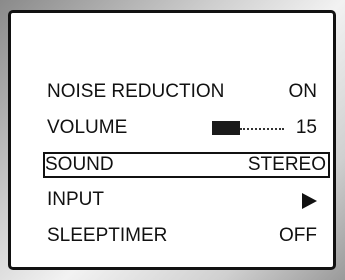 This screenshot has width=345, height=280. What do you see at coordinates (286, 164) in the screenshot?
I see `sound-value: STEREO` at bounding box center [286, 164].